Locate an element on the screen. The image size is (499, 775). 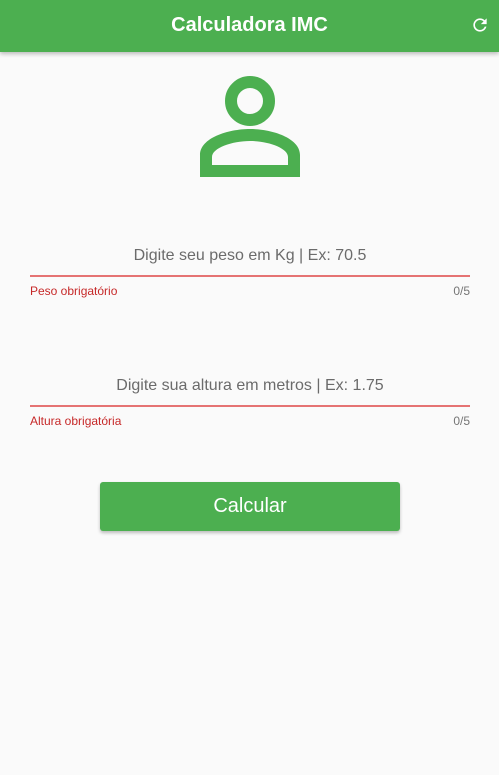
app-title: Calculadora IMC is located at coordinates (249, 25).